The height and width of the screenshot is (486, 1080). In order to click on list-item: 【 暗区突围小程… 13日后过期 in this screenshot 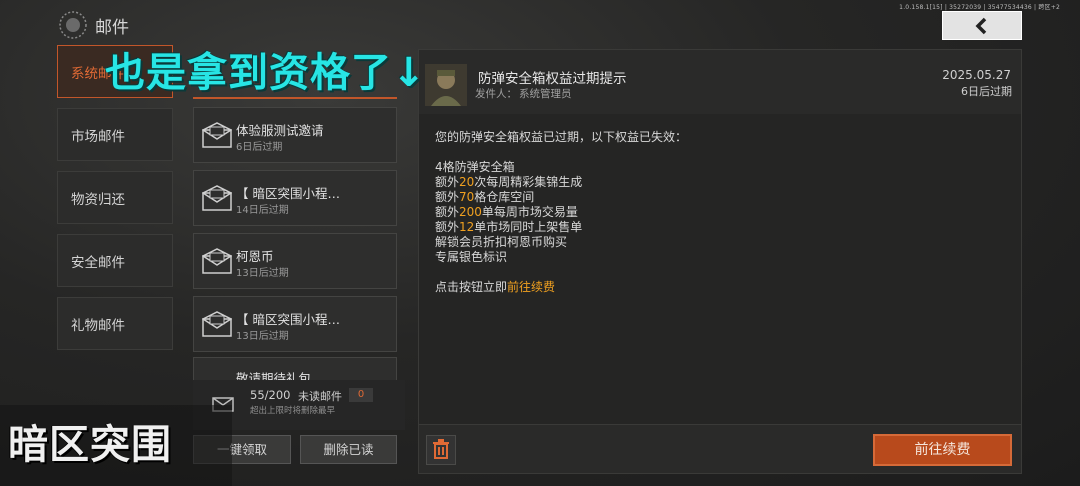, I will do `click(295, 324)`.